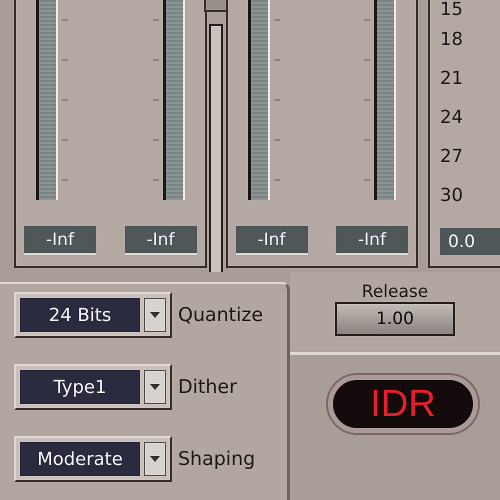  I want to click on scale-label: 30, so click(451, 196).